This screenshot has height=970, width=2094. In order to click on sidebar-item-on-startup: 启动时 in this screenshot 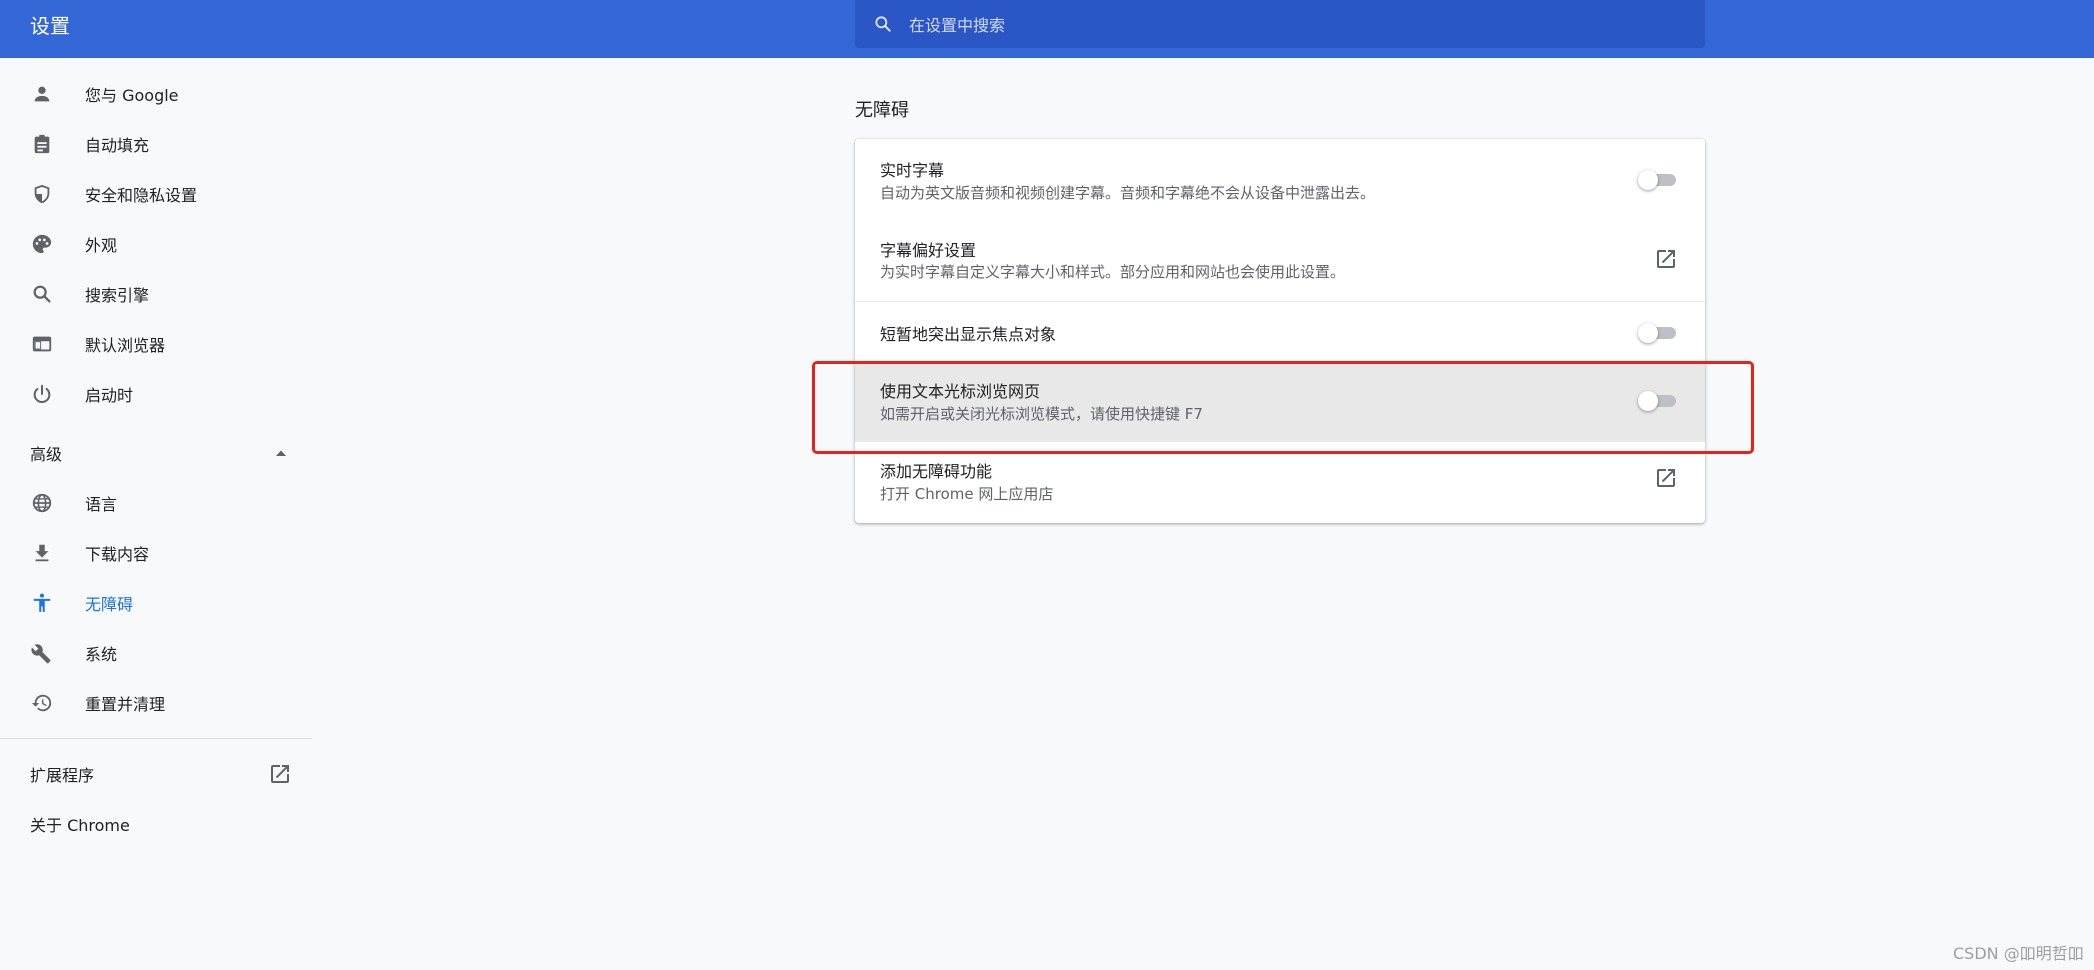, I will do `click(156, 394)`.